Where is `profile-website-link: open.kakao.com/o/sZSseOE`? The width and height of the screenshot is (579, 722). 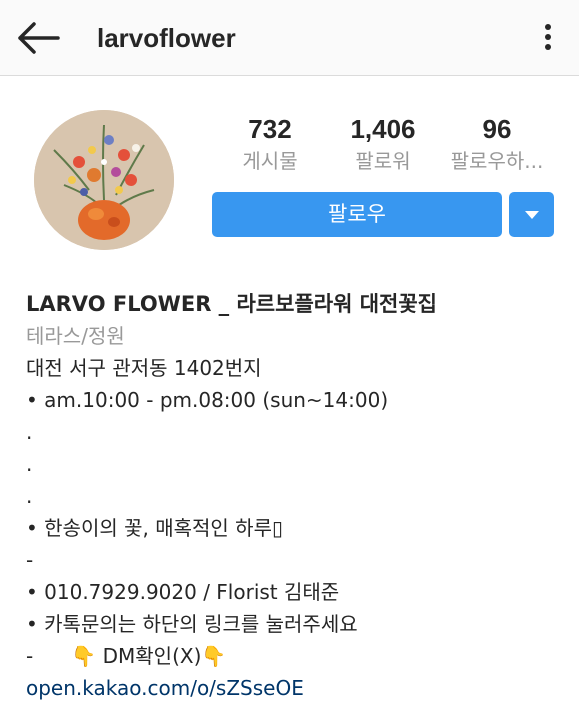
profile-website-link: open.kakao.com/o/sZSseOE is located at coordinates (296, 688).